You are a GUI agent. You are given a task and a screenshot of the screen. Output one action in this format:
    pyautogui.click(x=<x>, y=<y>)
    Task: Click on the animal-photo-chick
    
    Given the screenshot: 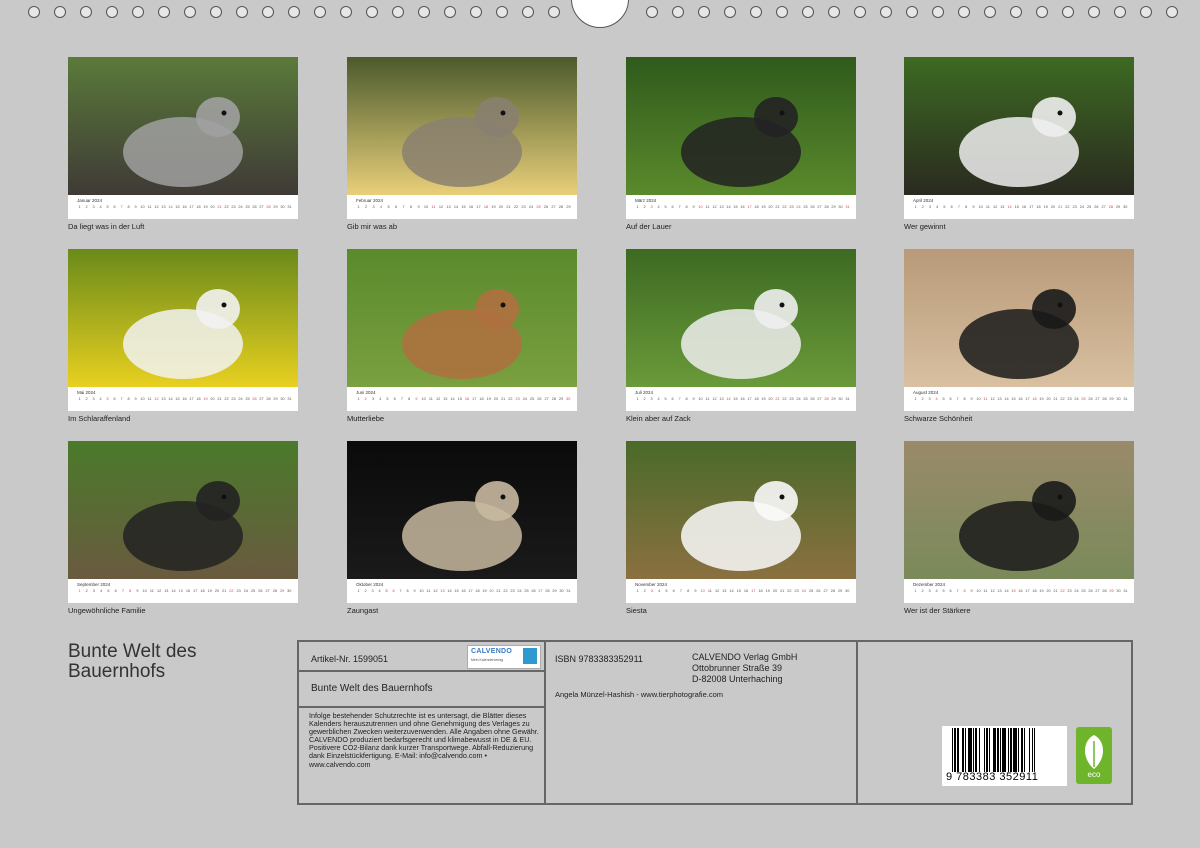 What is the action you would take?
    pyautogui.click(x=741, y=318)
    